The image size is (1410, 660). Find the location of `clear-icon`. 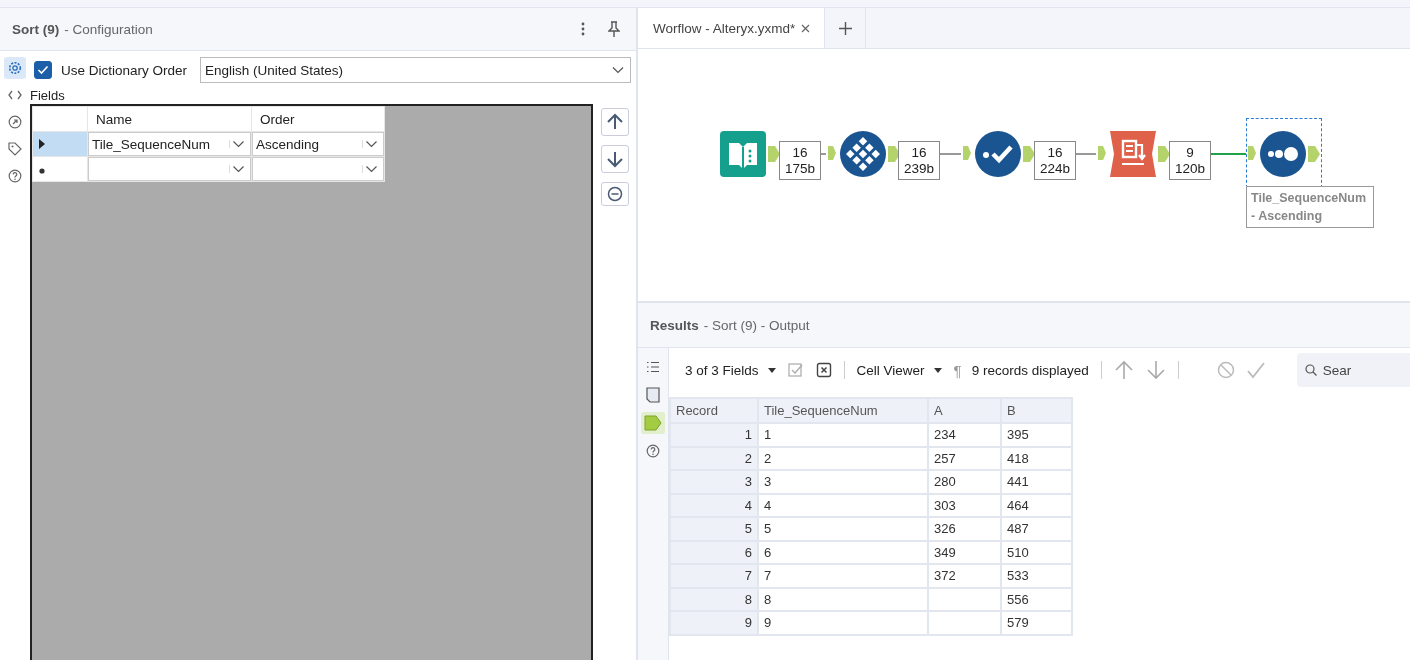

clear-icon is located at coordinates (823, 370).